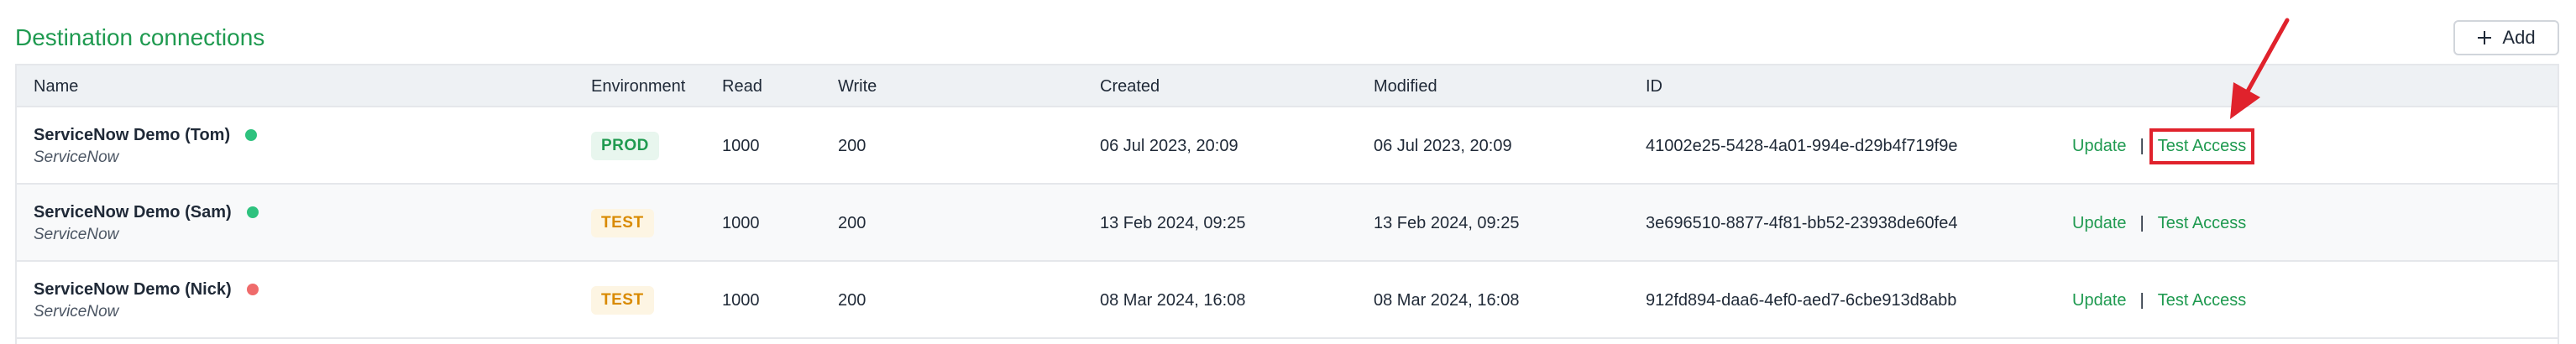 The width and height of the screenshot is (2576, 344). What do you see at coordinates (1406, 86) in the screenshot?
I see `column-header-modified: Modified` at bounding box center [1406, 86].